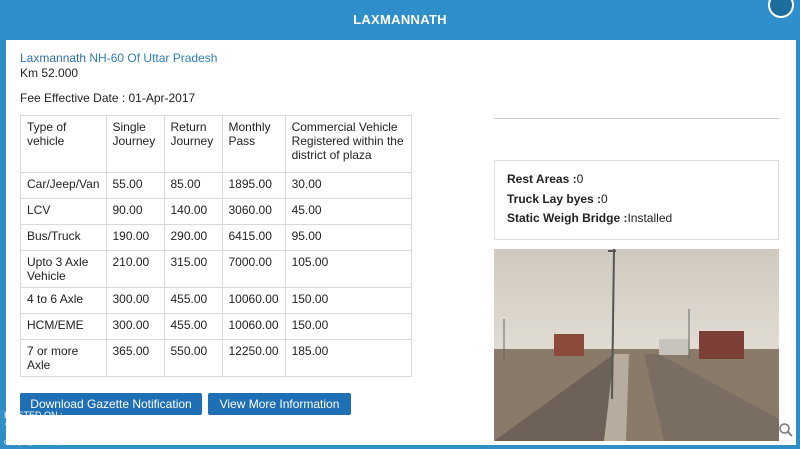  What do you see at coordinates (108, 98) in the screenshot?
I see `fee-effective-date: Fee Effective Date : 01-Apr-2017` at bounding box center [108, 98].